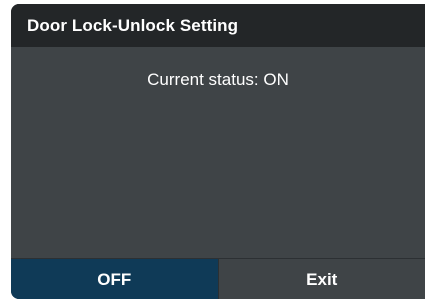 The height and width of the screenshot is (299, 425). I want to click on button-bar: OFF Exit, so click(218, 278).